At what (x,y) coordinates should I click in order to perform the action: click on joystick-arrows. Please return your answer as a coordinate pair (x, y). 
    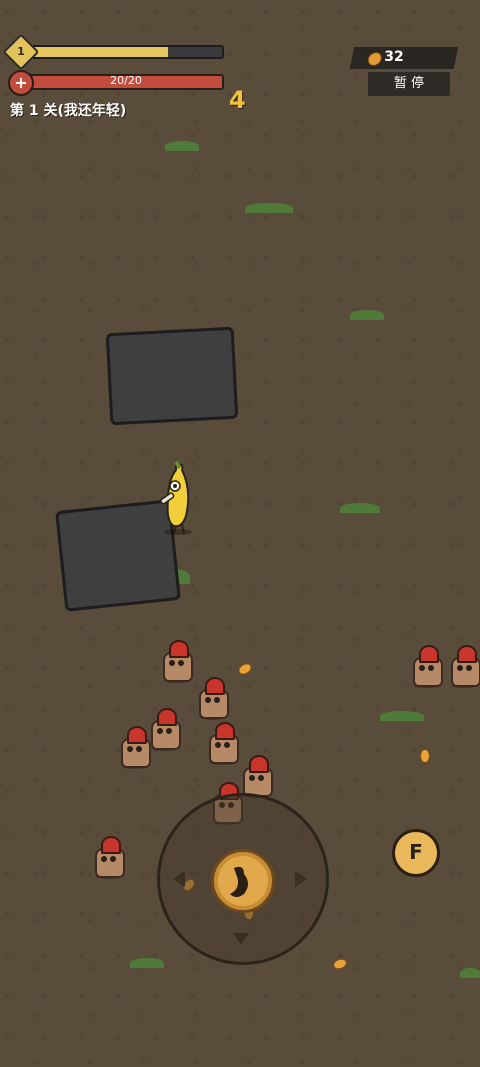
    Looking at the image, I should click on (240, 908).